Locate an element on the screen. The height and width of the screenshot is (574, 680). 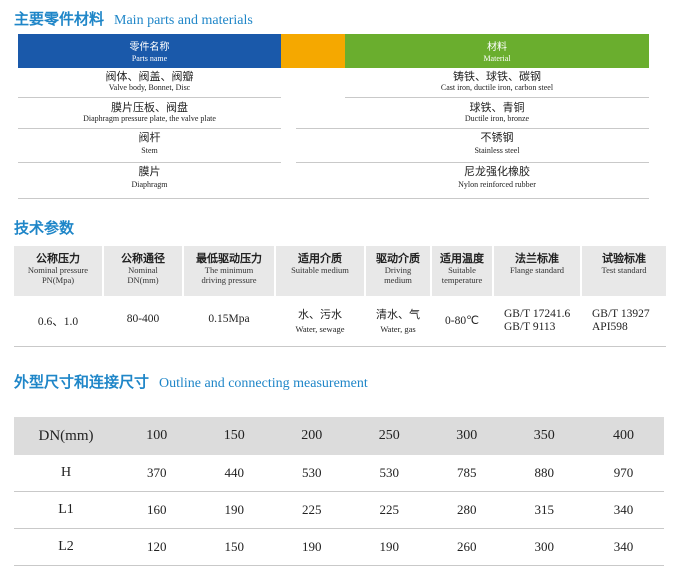
section-title-cn: 主要零件材料 is located at coordinates (59, 19).